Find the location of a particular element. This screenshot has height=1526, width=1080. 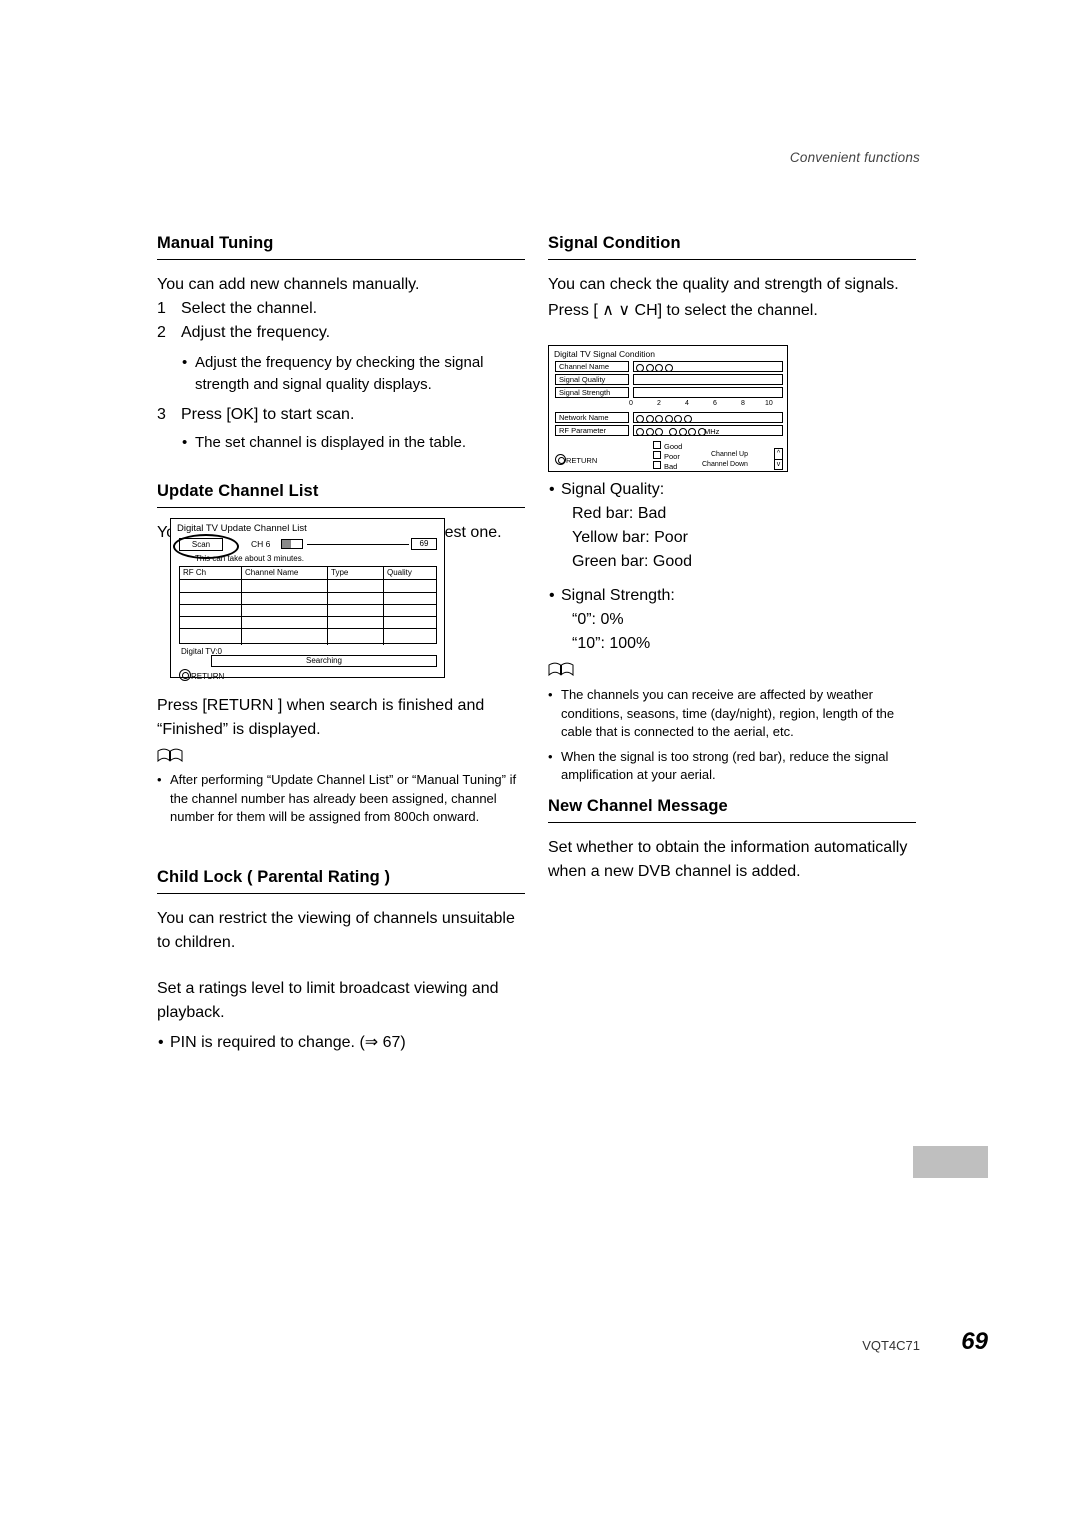

column-header-quality: Quality is located at coordinates (399, 572).